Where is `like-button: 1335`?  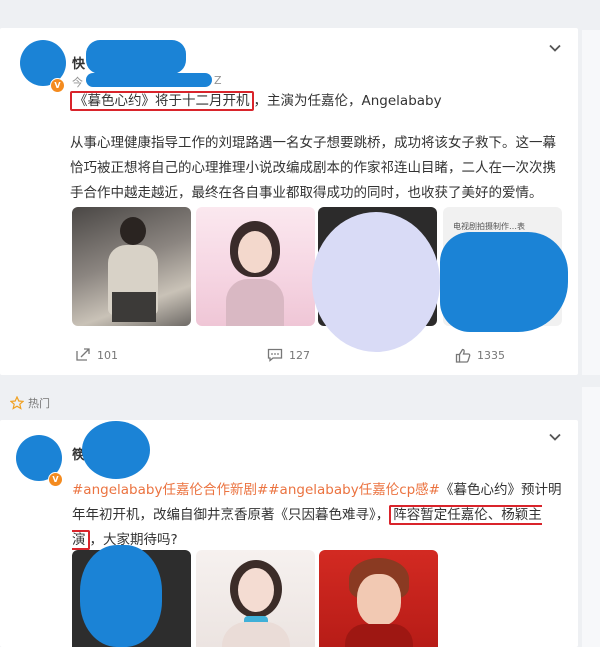
like-button: 1335 is located at coordinates (480, 355).